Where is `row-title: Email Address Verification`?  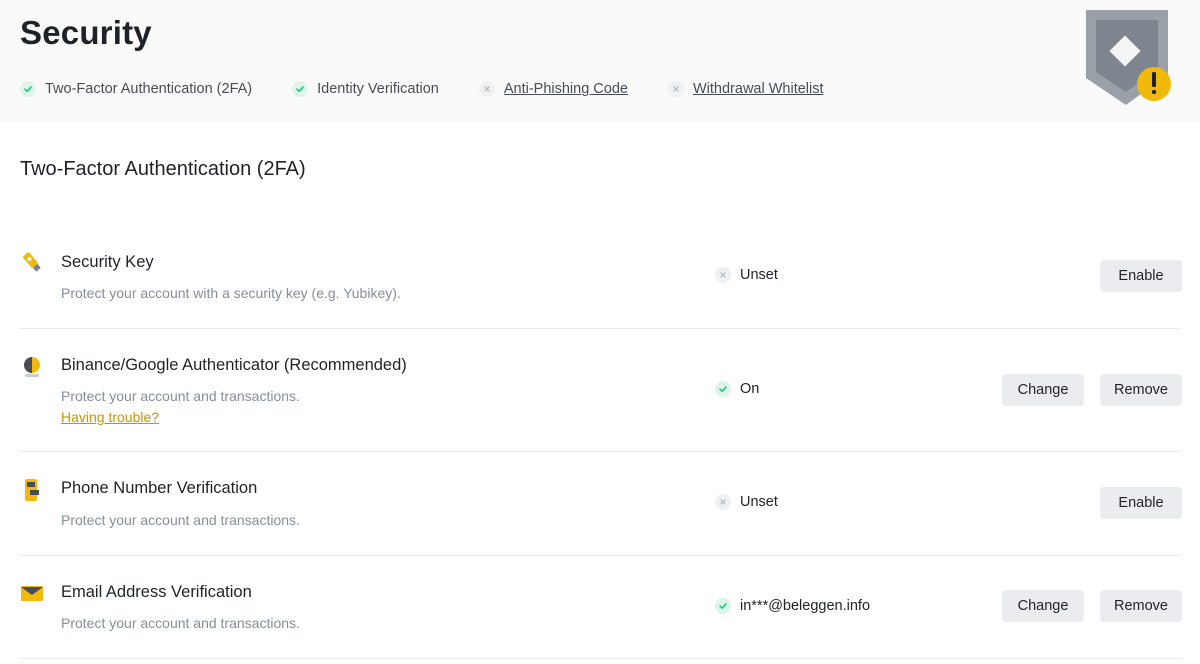 row-title: Email Address Verification is located at coordinates (156, 592).